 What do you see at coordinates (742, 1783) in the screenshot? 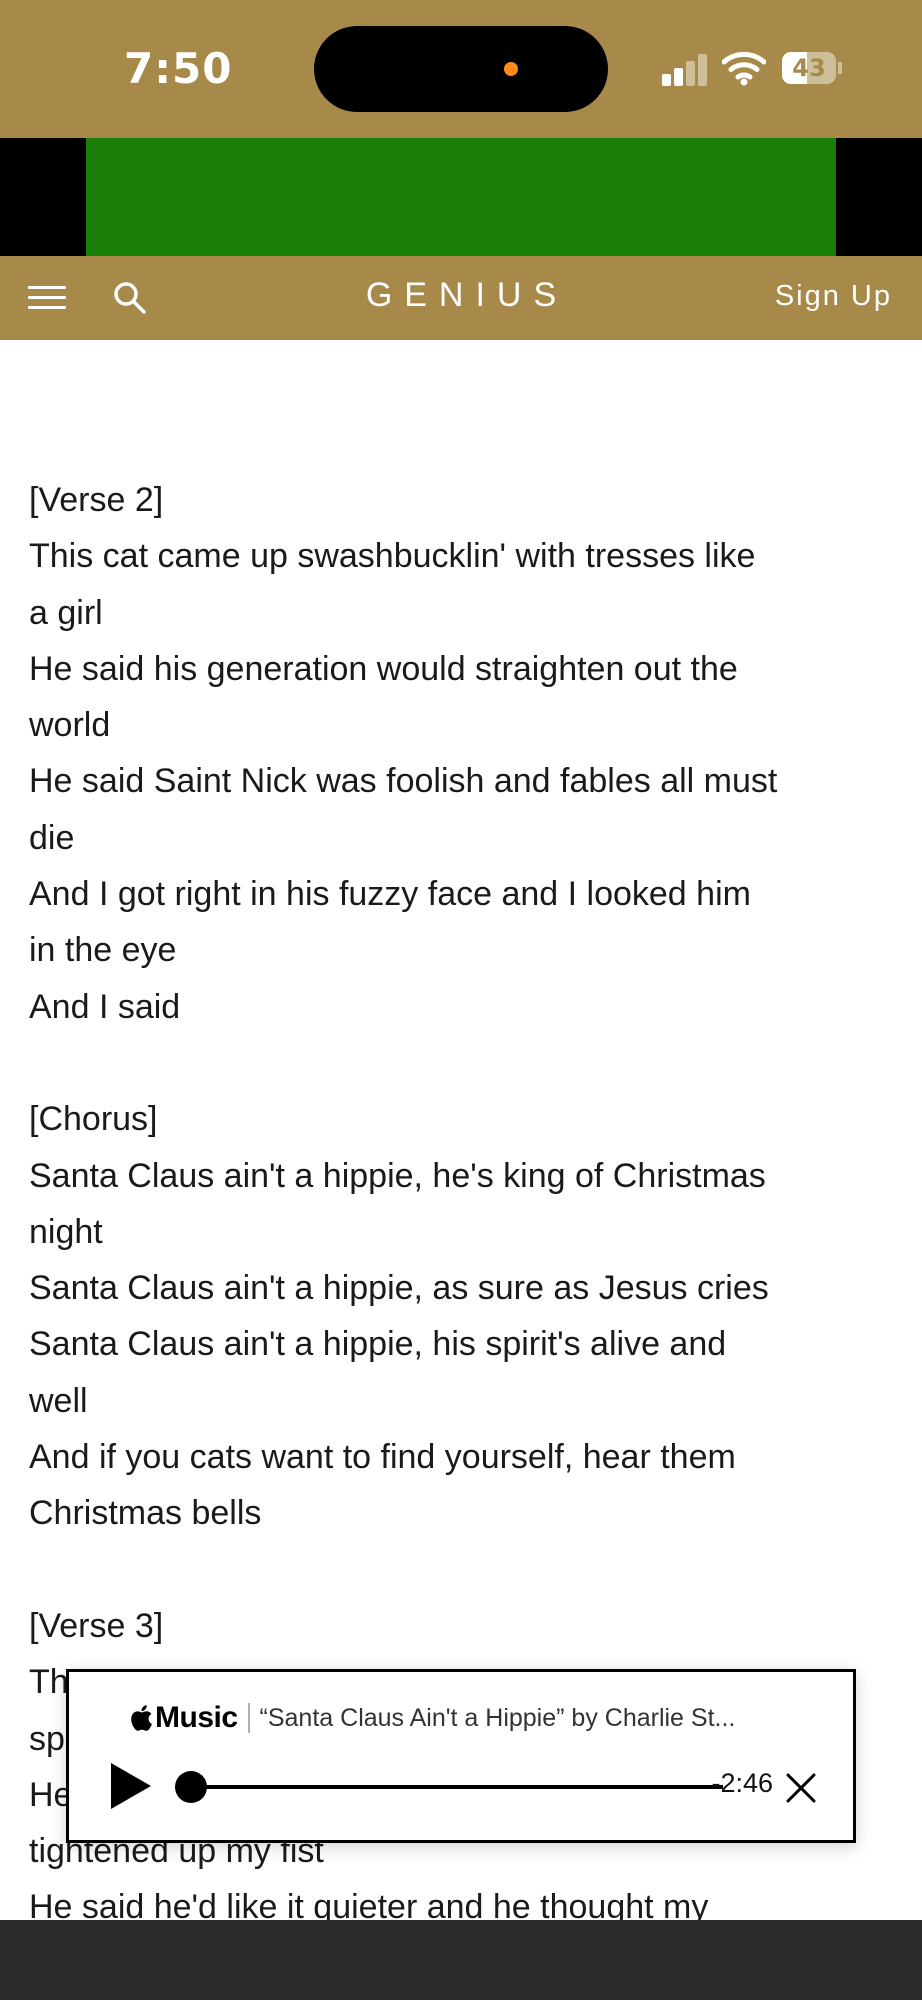
I see `time-remaining: -2:46` at bounding box center [742, 1783].